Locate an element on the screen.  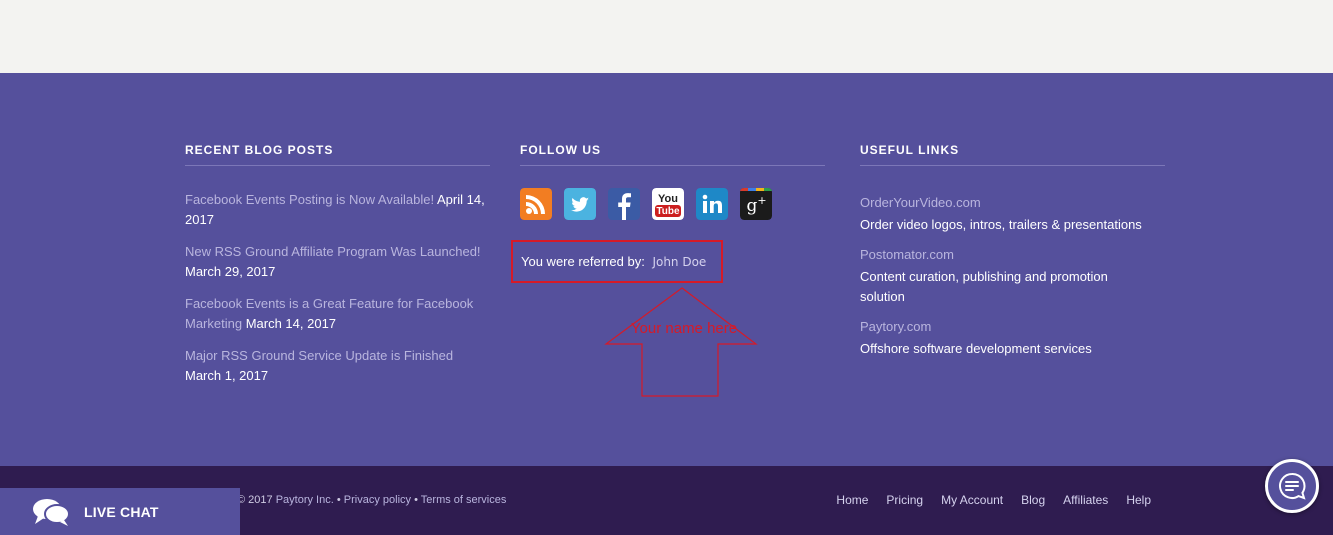
nav-affiliates: Affiliates is located at coordinates (1085, 500).